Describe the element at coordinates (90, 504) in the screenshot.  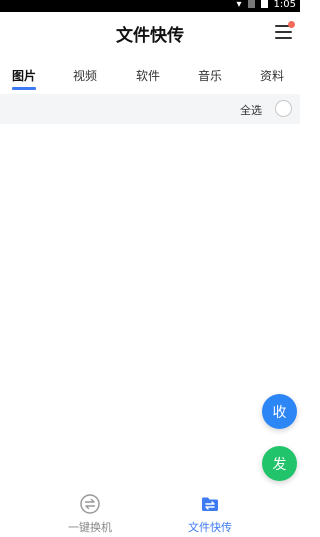
I see `switch-phone-icon` at that location.